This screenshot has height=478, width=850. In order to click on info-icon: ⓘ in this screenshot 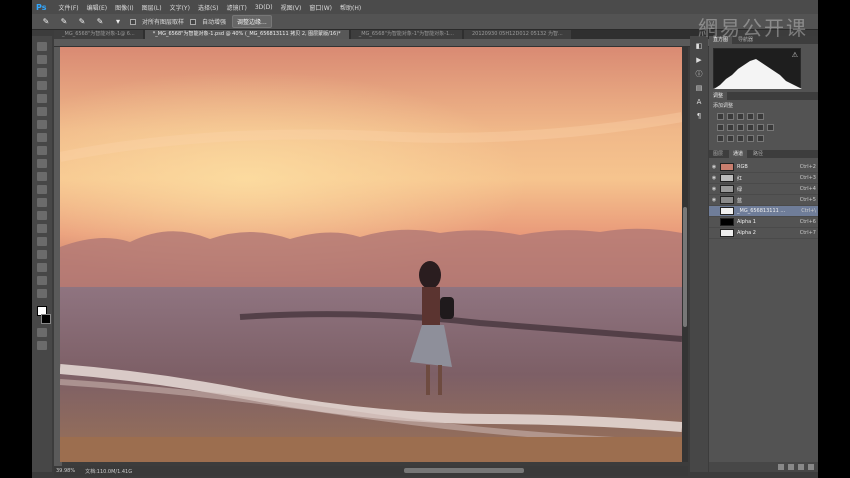, I will do `click(699, 74)`.